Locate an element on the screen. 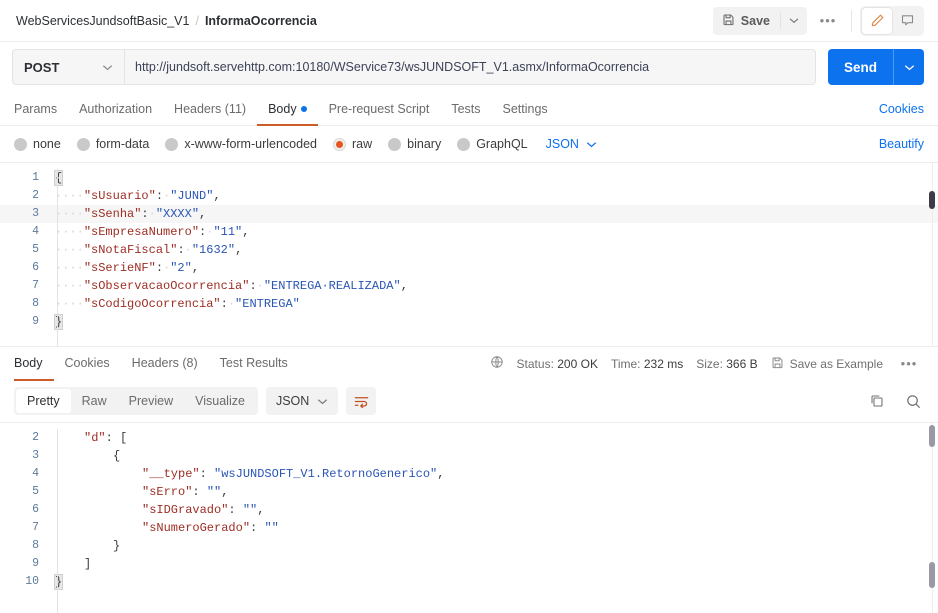  code-token: "" is located at coordinates (271, 528).